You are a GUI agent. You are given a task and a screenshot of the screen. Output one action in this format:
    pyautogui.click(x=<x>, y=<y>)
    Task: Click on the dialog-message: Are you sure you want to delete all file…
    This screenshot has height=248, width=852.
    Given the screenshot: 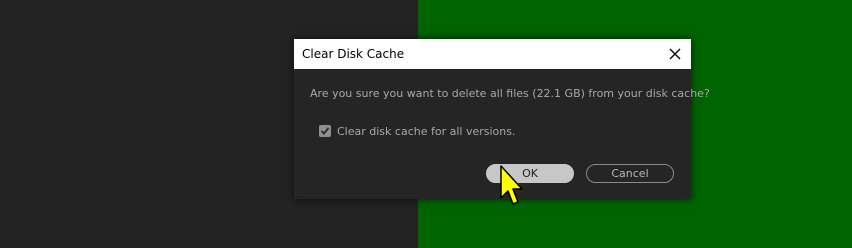 What is the action you would take?
    pyautogui.click(x=510, y=93)
    